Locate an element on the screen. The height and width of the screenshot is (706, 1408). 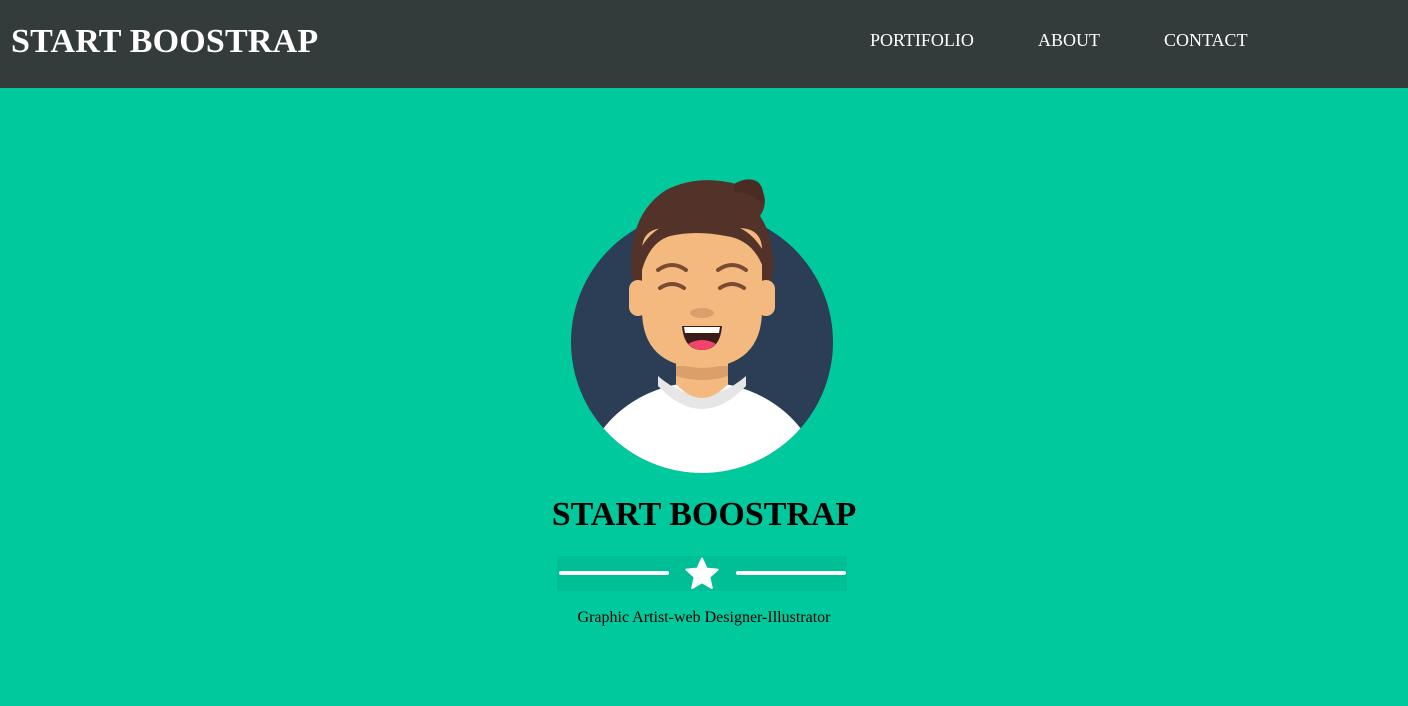
hero-title: START BOOSTRAP is located at coordinates (704, 514).